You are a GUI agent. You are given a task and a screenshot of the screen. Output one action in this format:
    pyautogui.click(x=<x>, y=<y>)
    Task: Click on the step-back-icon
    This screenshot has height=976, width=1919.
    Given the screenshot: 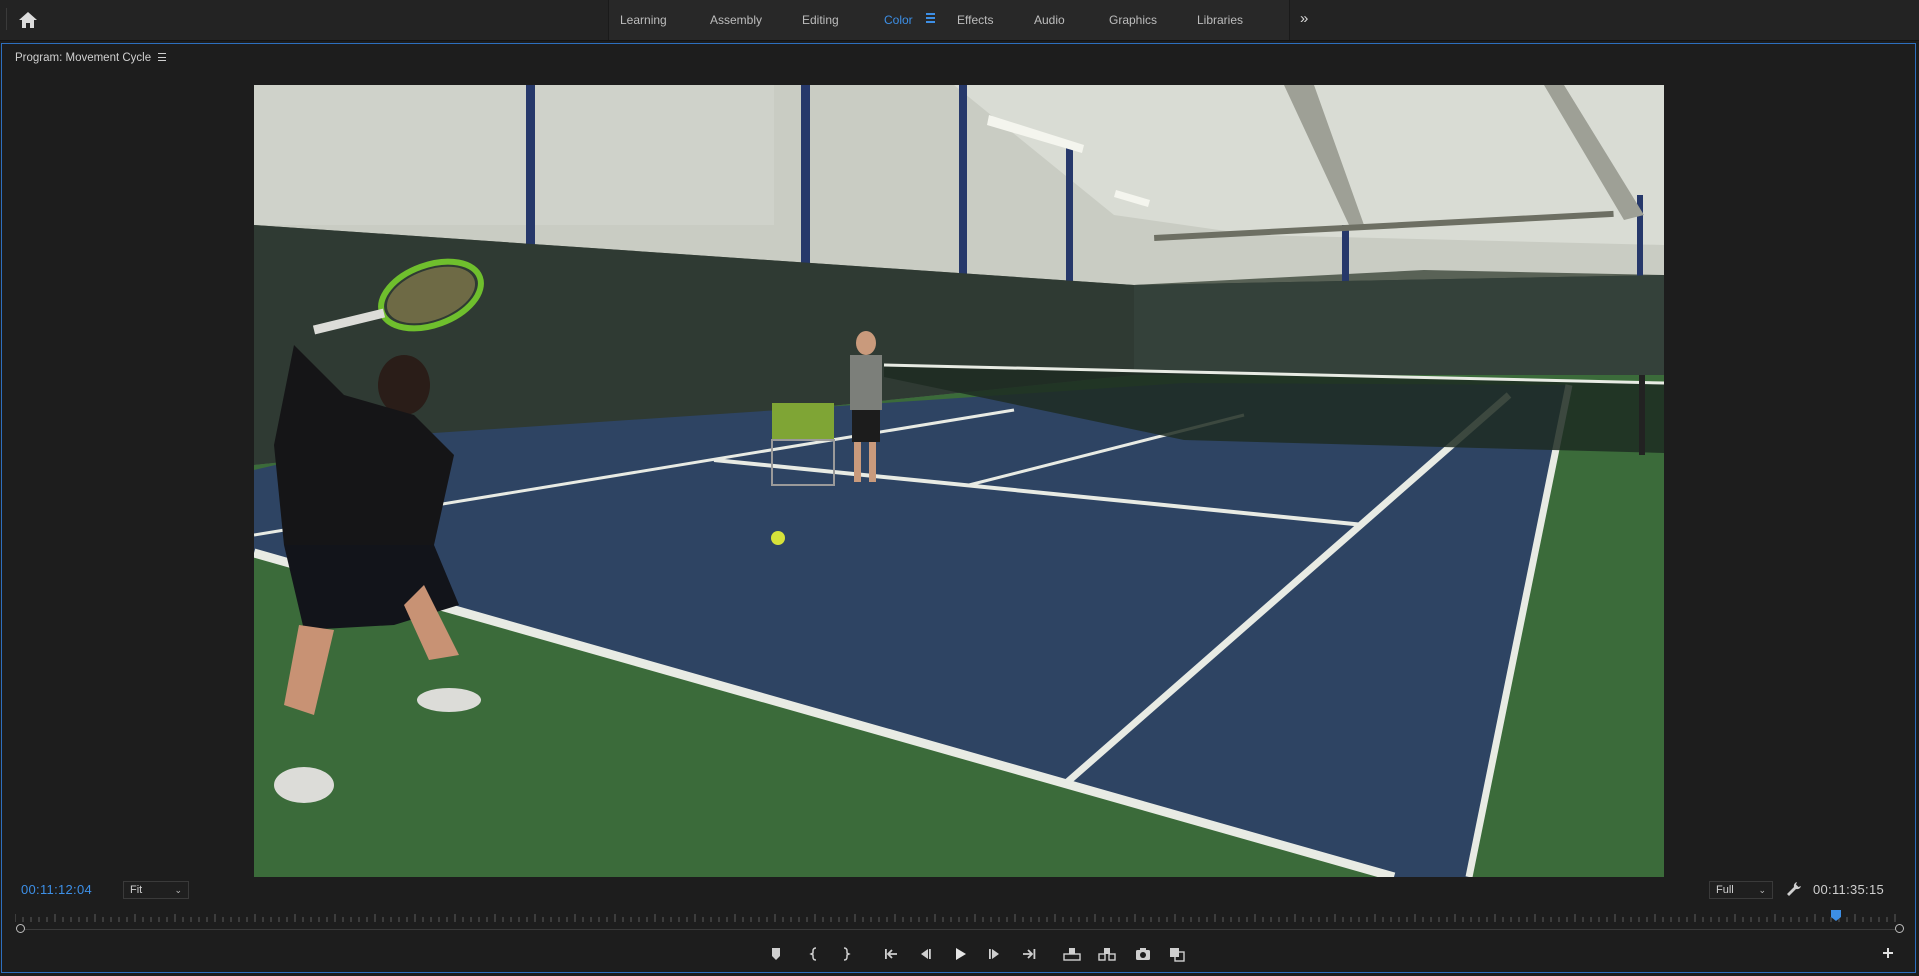 What is the action you would take?
    pyautogui.click(x=926, y=954)
    